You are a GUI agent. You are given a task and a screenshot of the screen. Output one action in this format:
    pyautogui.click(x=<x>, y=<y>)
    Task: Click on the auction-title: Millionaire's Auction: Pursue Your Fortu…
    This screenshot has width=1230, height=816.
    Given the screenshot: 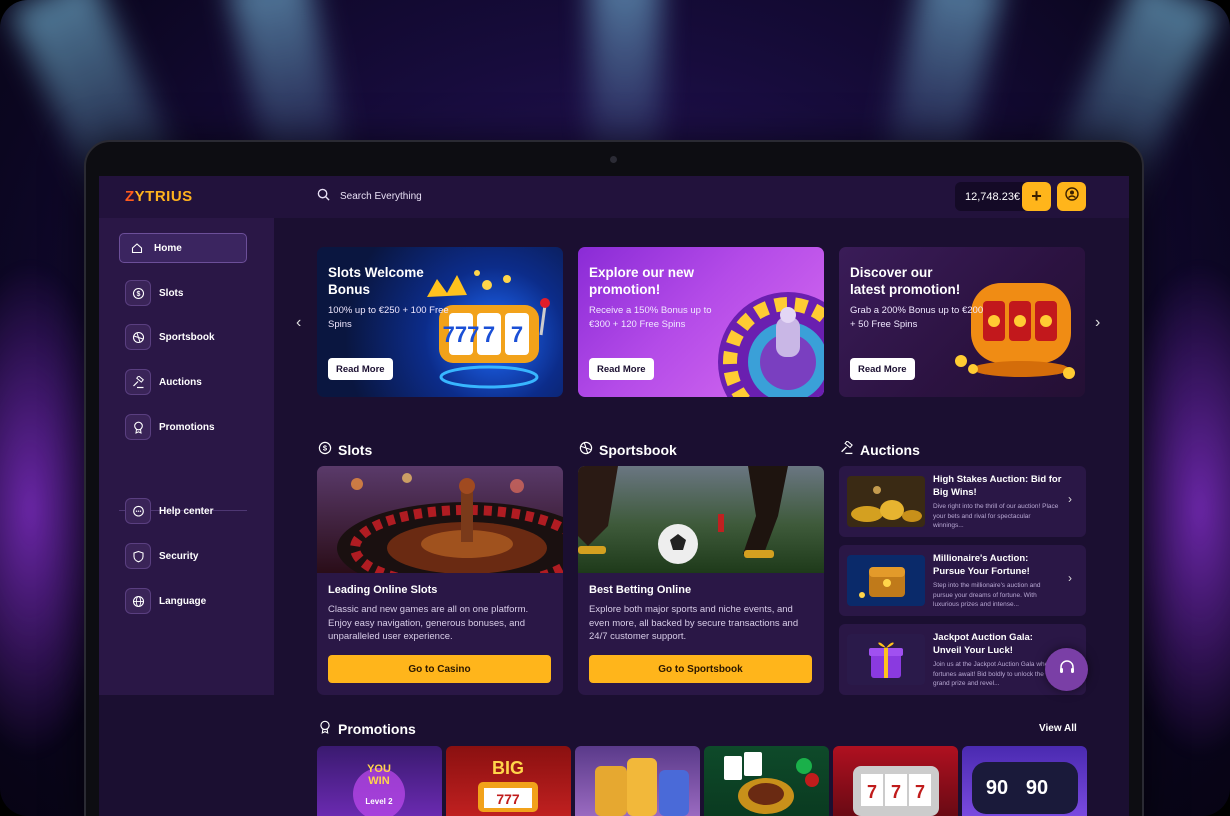 What is the action you would take?
    pyautogui.click(x=981, y=565)
    